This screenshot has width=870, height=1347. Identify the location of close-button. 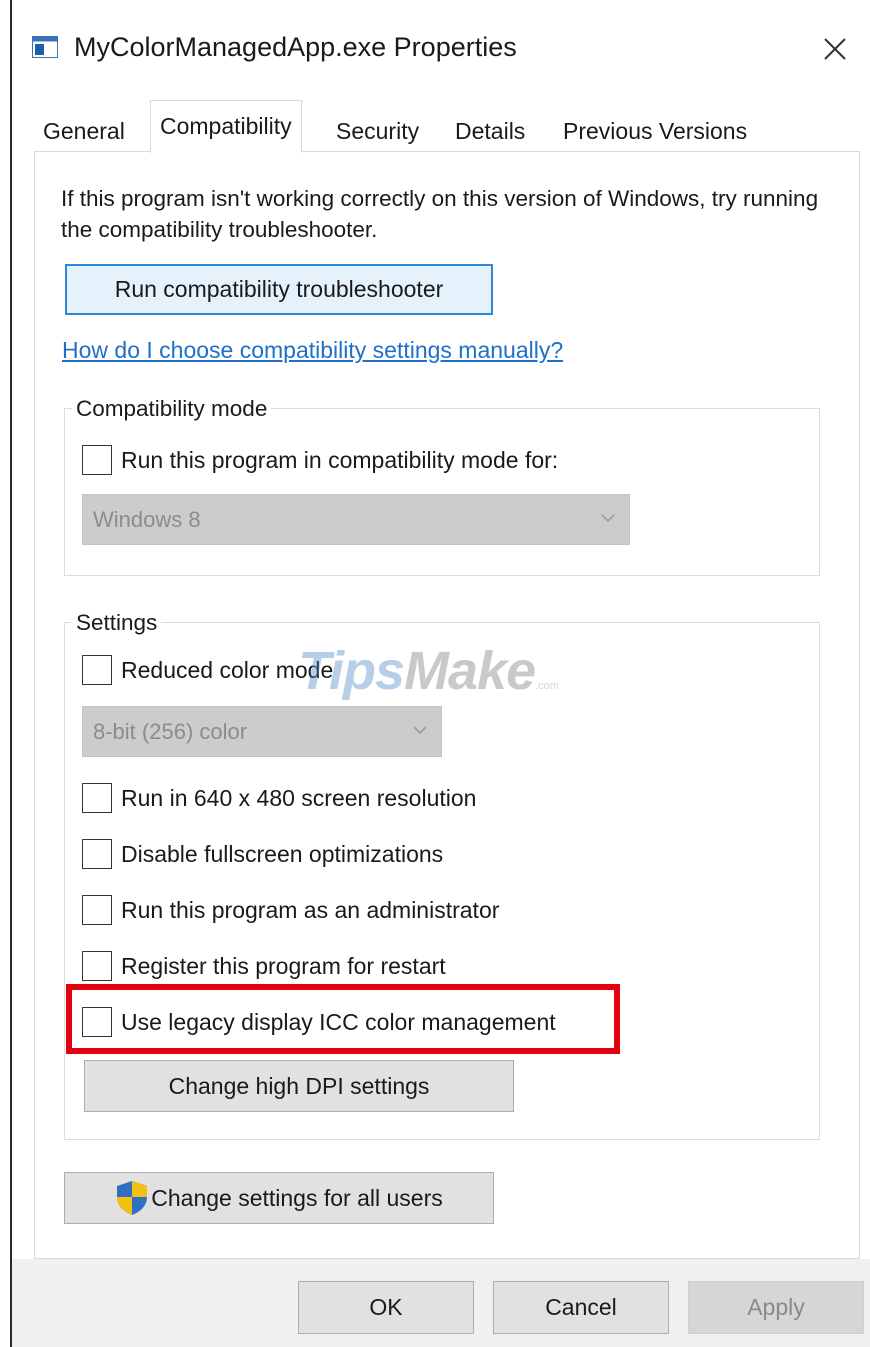
(835, 49).